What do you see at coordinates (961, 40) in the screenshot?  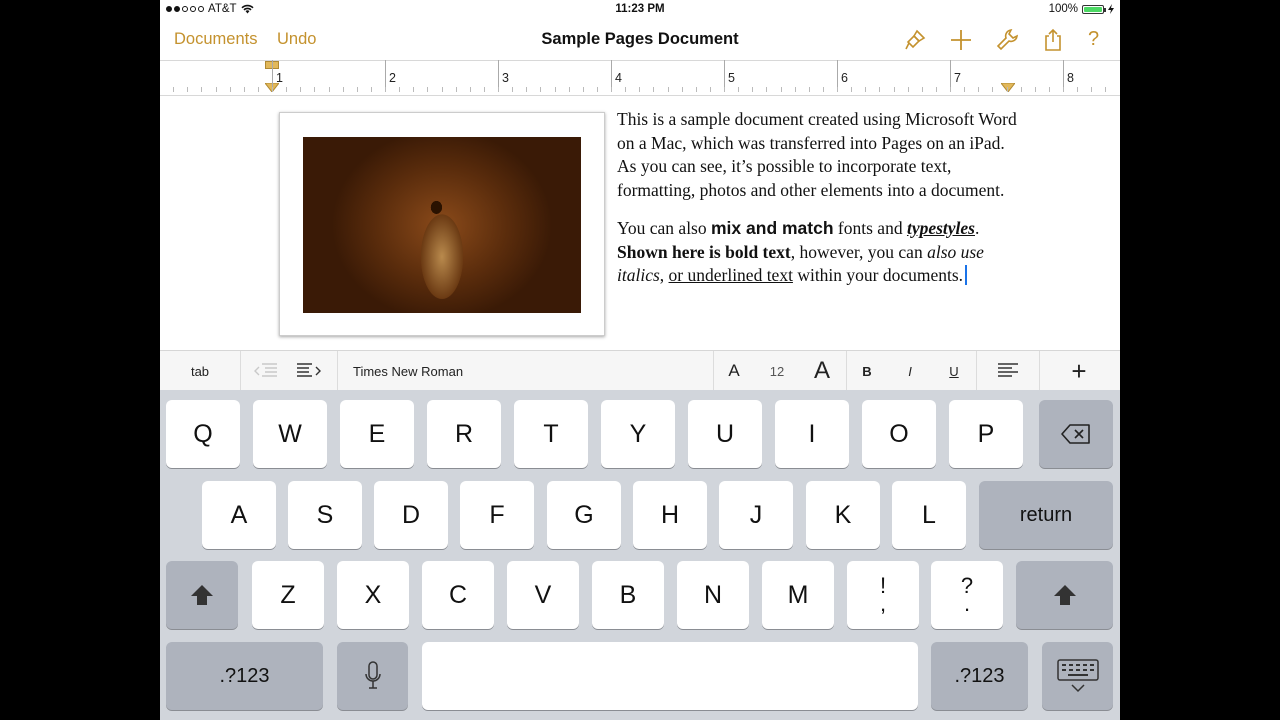 I see `plus-icon` at bounding box center [961, 40].